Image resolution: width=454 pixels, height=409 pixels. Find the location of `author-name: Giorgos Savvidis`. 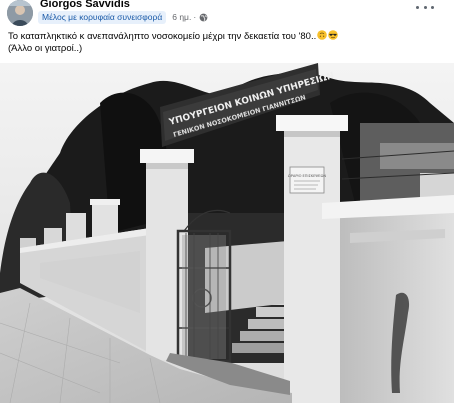

author-name: Giorgos Savvidis is located at coordinates (85, 5).